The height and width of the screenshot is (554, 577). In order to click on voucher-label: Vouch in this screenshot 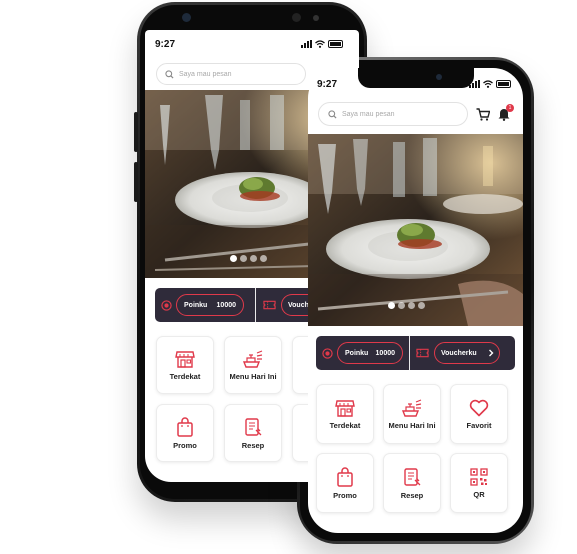, I will do `click(298, 305)`.